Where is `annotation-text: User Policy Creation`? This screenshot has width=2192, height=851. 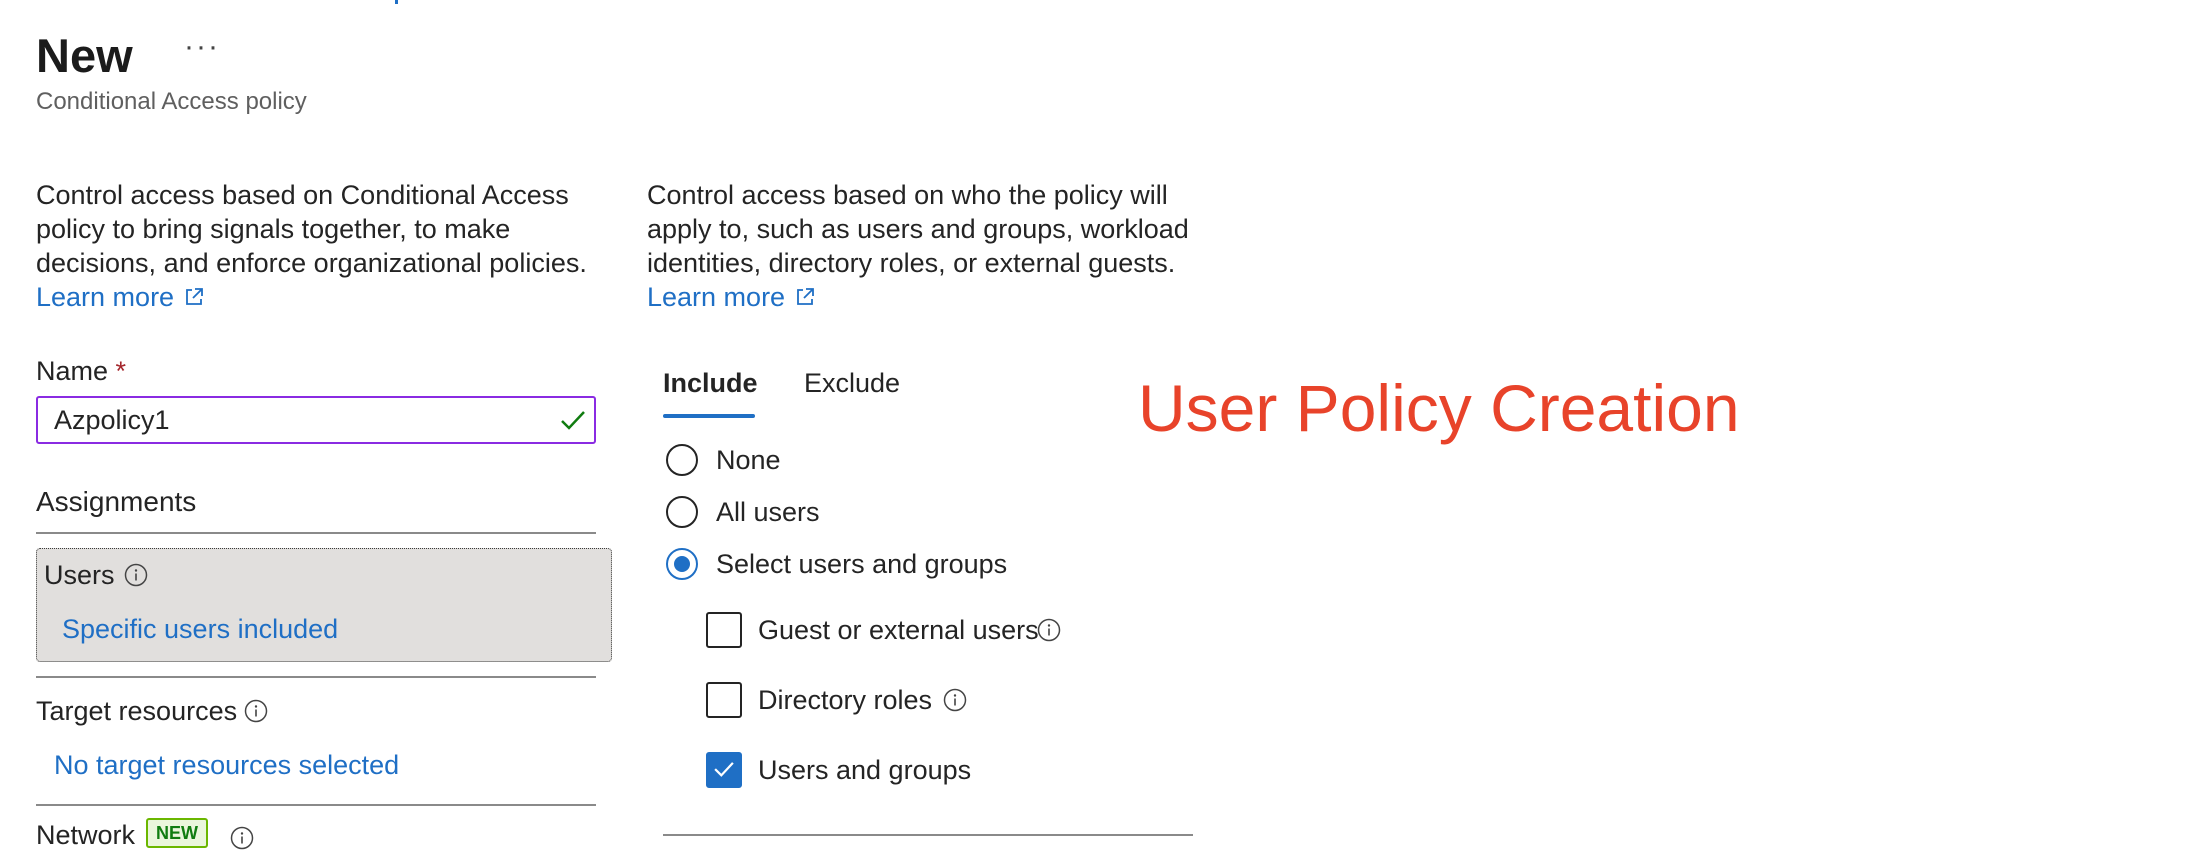
annotation-text: User Policy Creation is located at coordinates (1439, 408).